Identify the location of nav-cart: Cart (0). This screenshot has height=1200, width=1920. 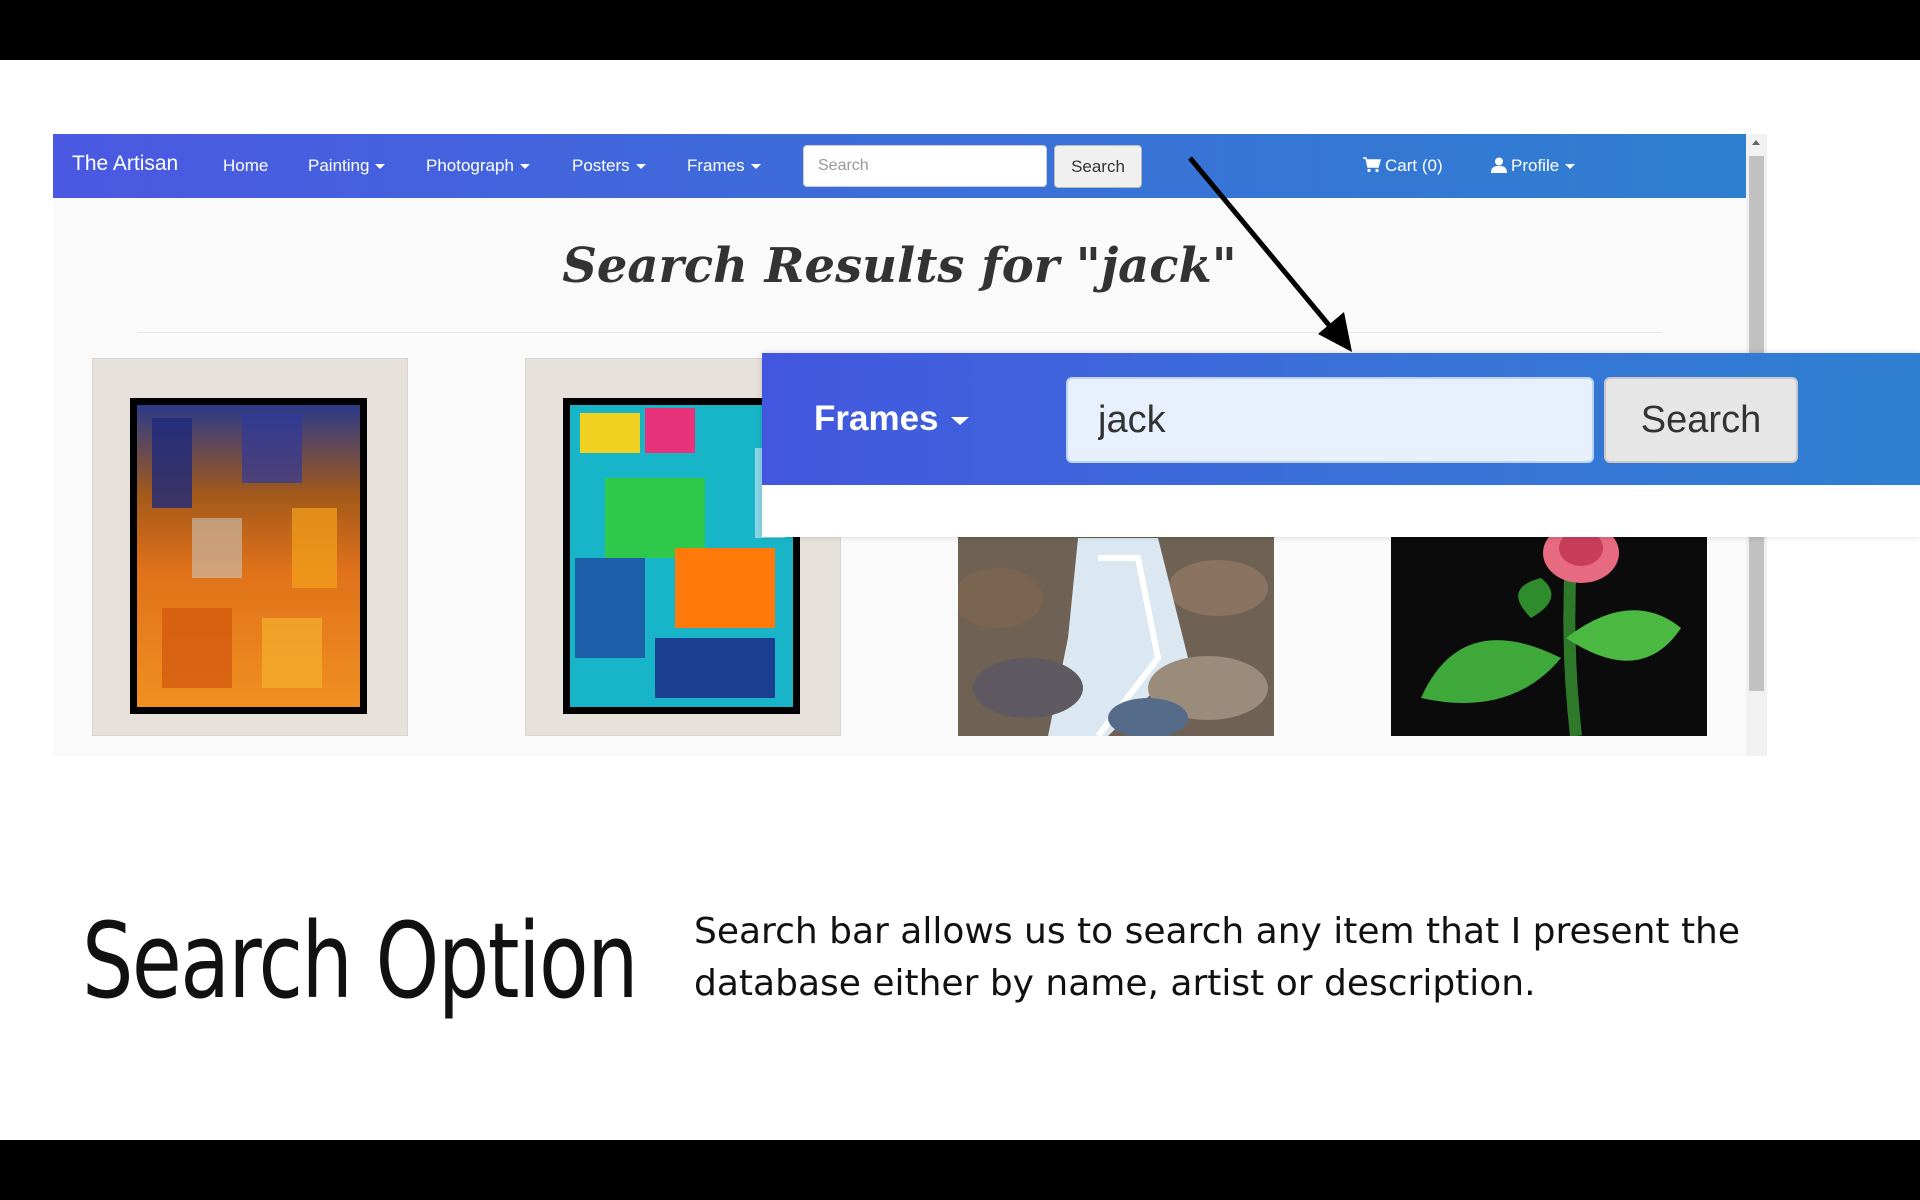
(1403, 166).